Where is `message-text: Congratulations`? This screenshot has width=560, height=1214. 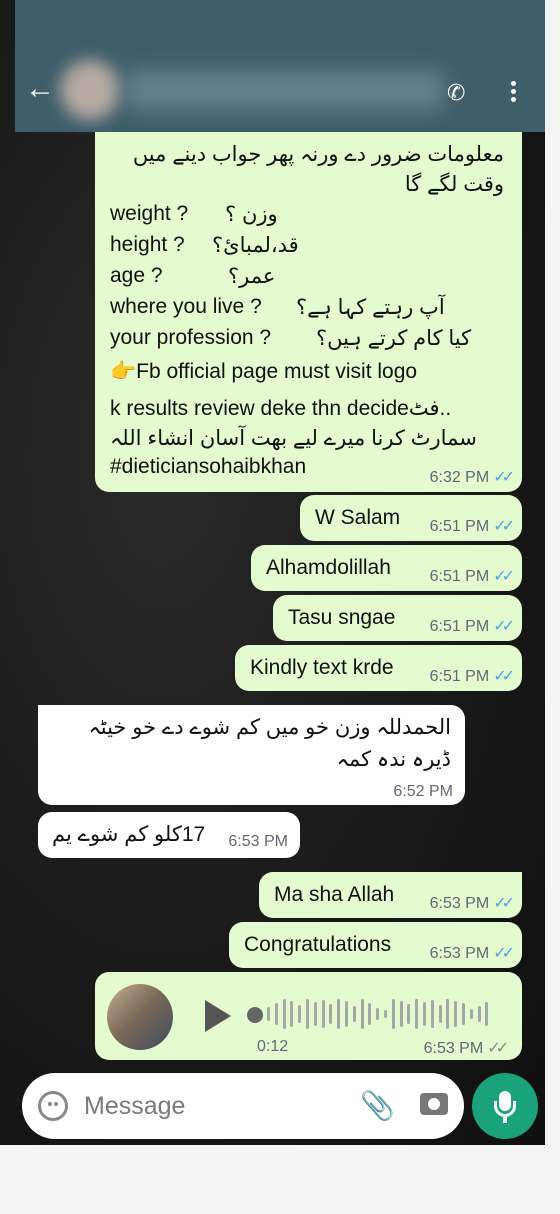 message-text: Congratulations is located at coordinates (318, 944).